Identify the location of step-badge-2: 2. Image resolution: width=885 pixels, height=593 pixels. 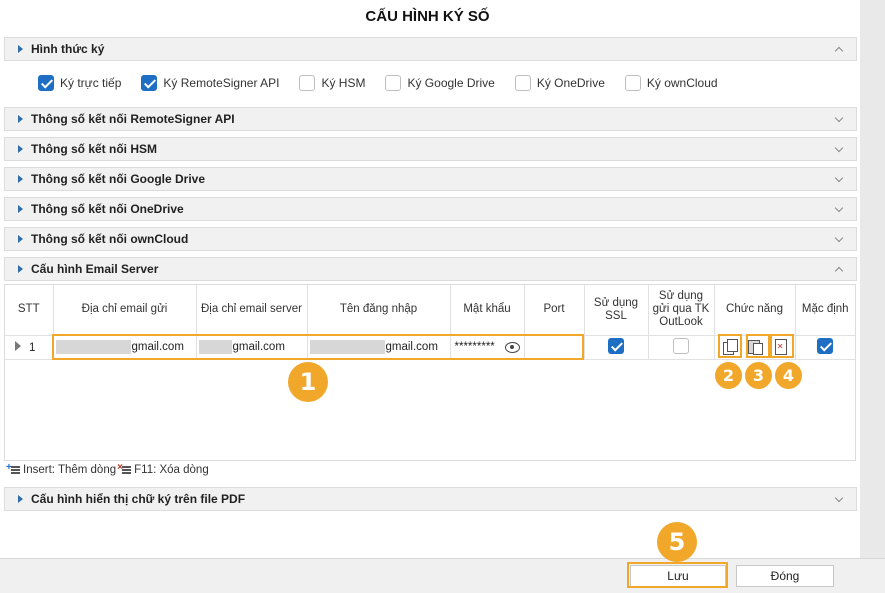
(728, 375).